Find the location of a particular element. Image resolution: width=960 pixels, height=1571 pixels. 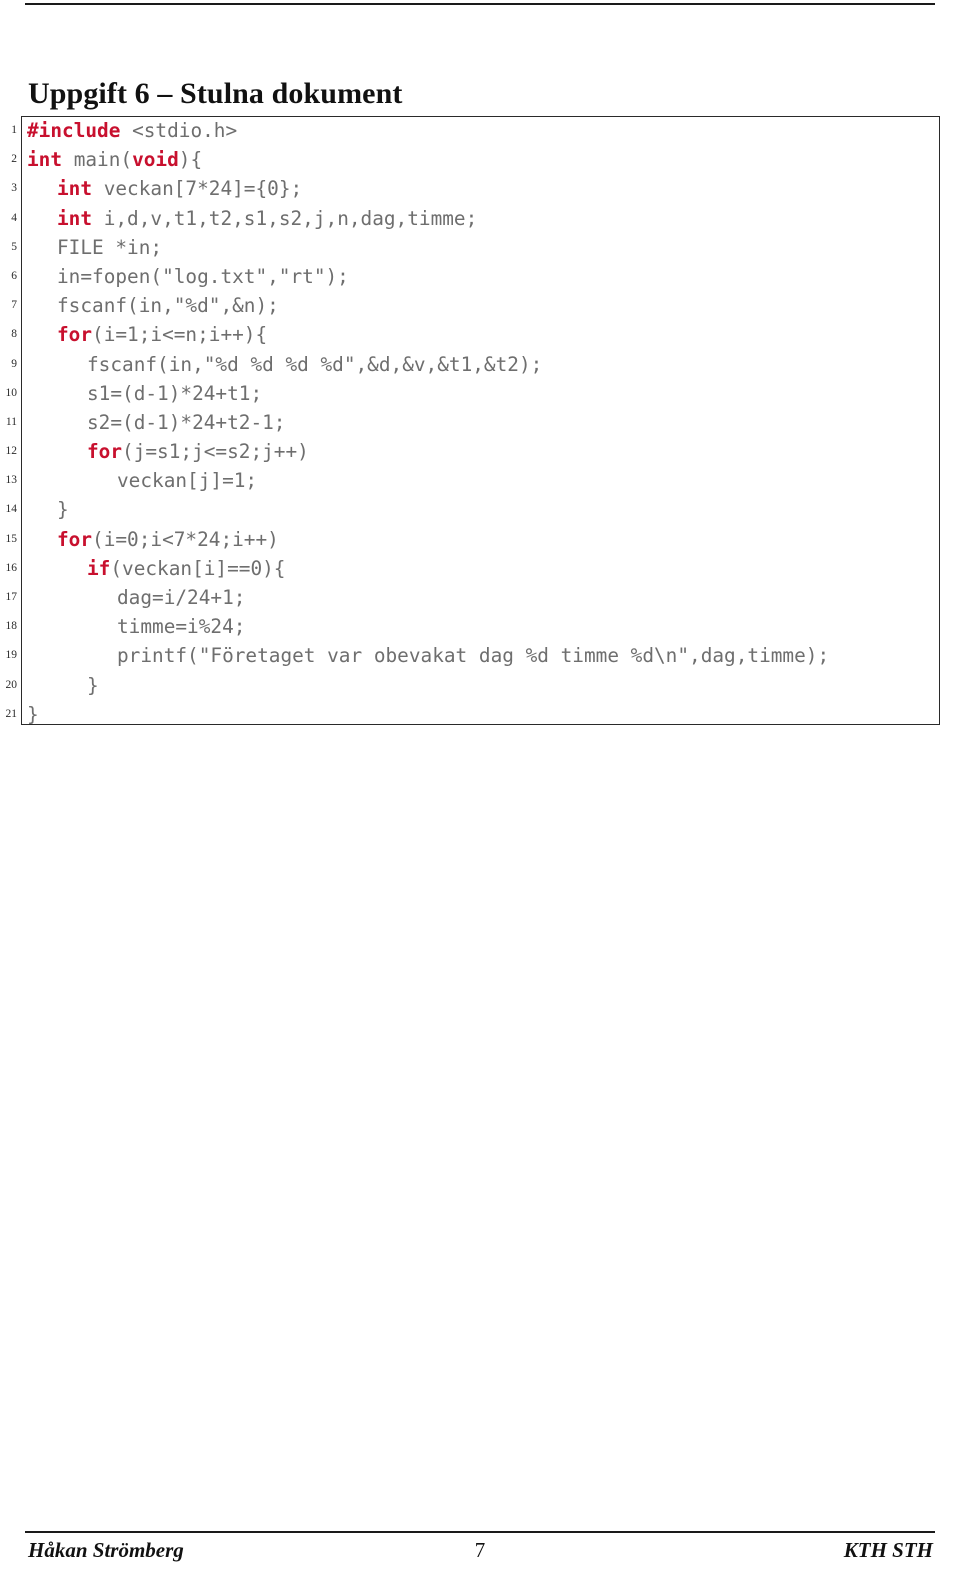

code-line-text: s1=(d-1)*24+t1; is located at coordinates (174, 393).